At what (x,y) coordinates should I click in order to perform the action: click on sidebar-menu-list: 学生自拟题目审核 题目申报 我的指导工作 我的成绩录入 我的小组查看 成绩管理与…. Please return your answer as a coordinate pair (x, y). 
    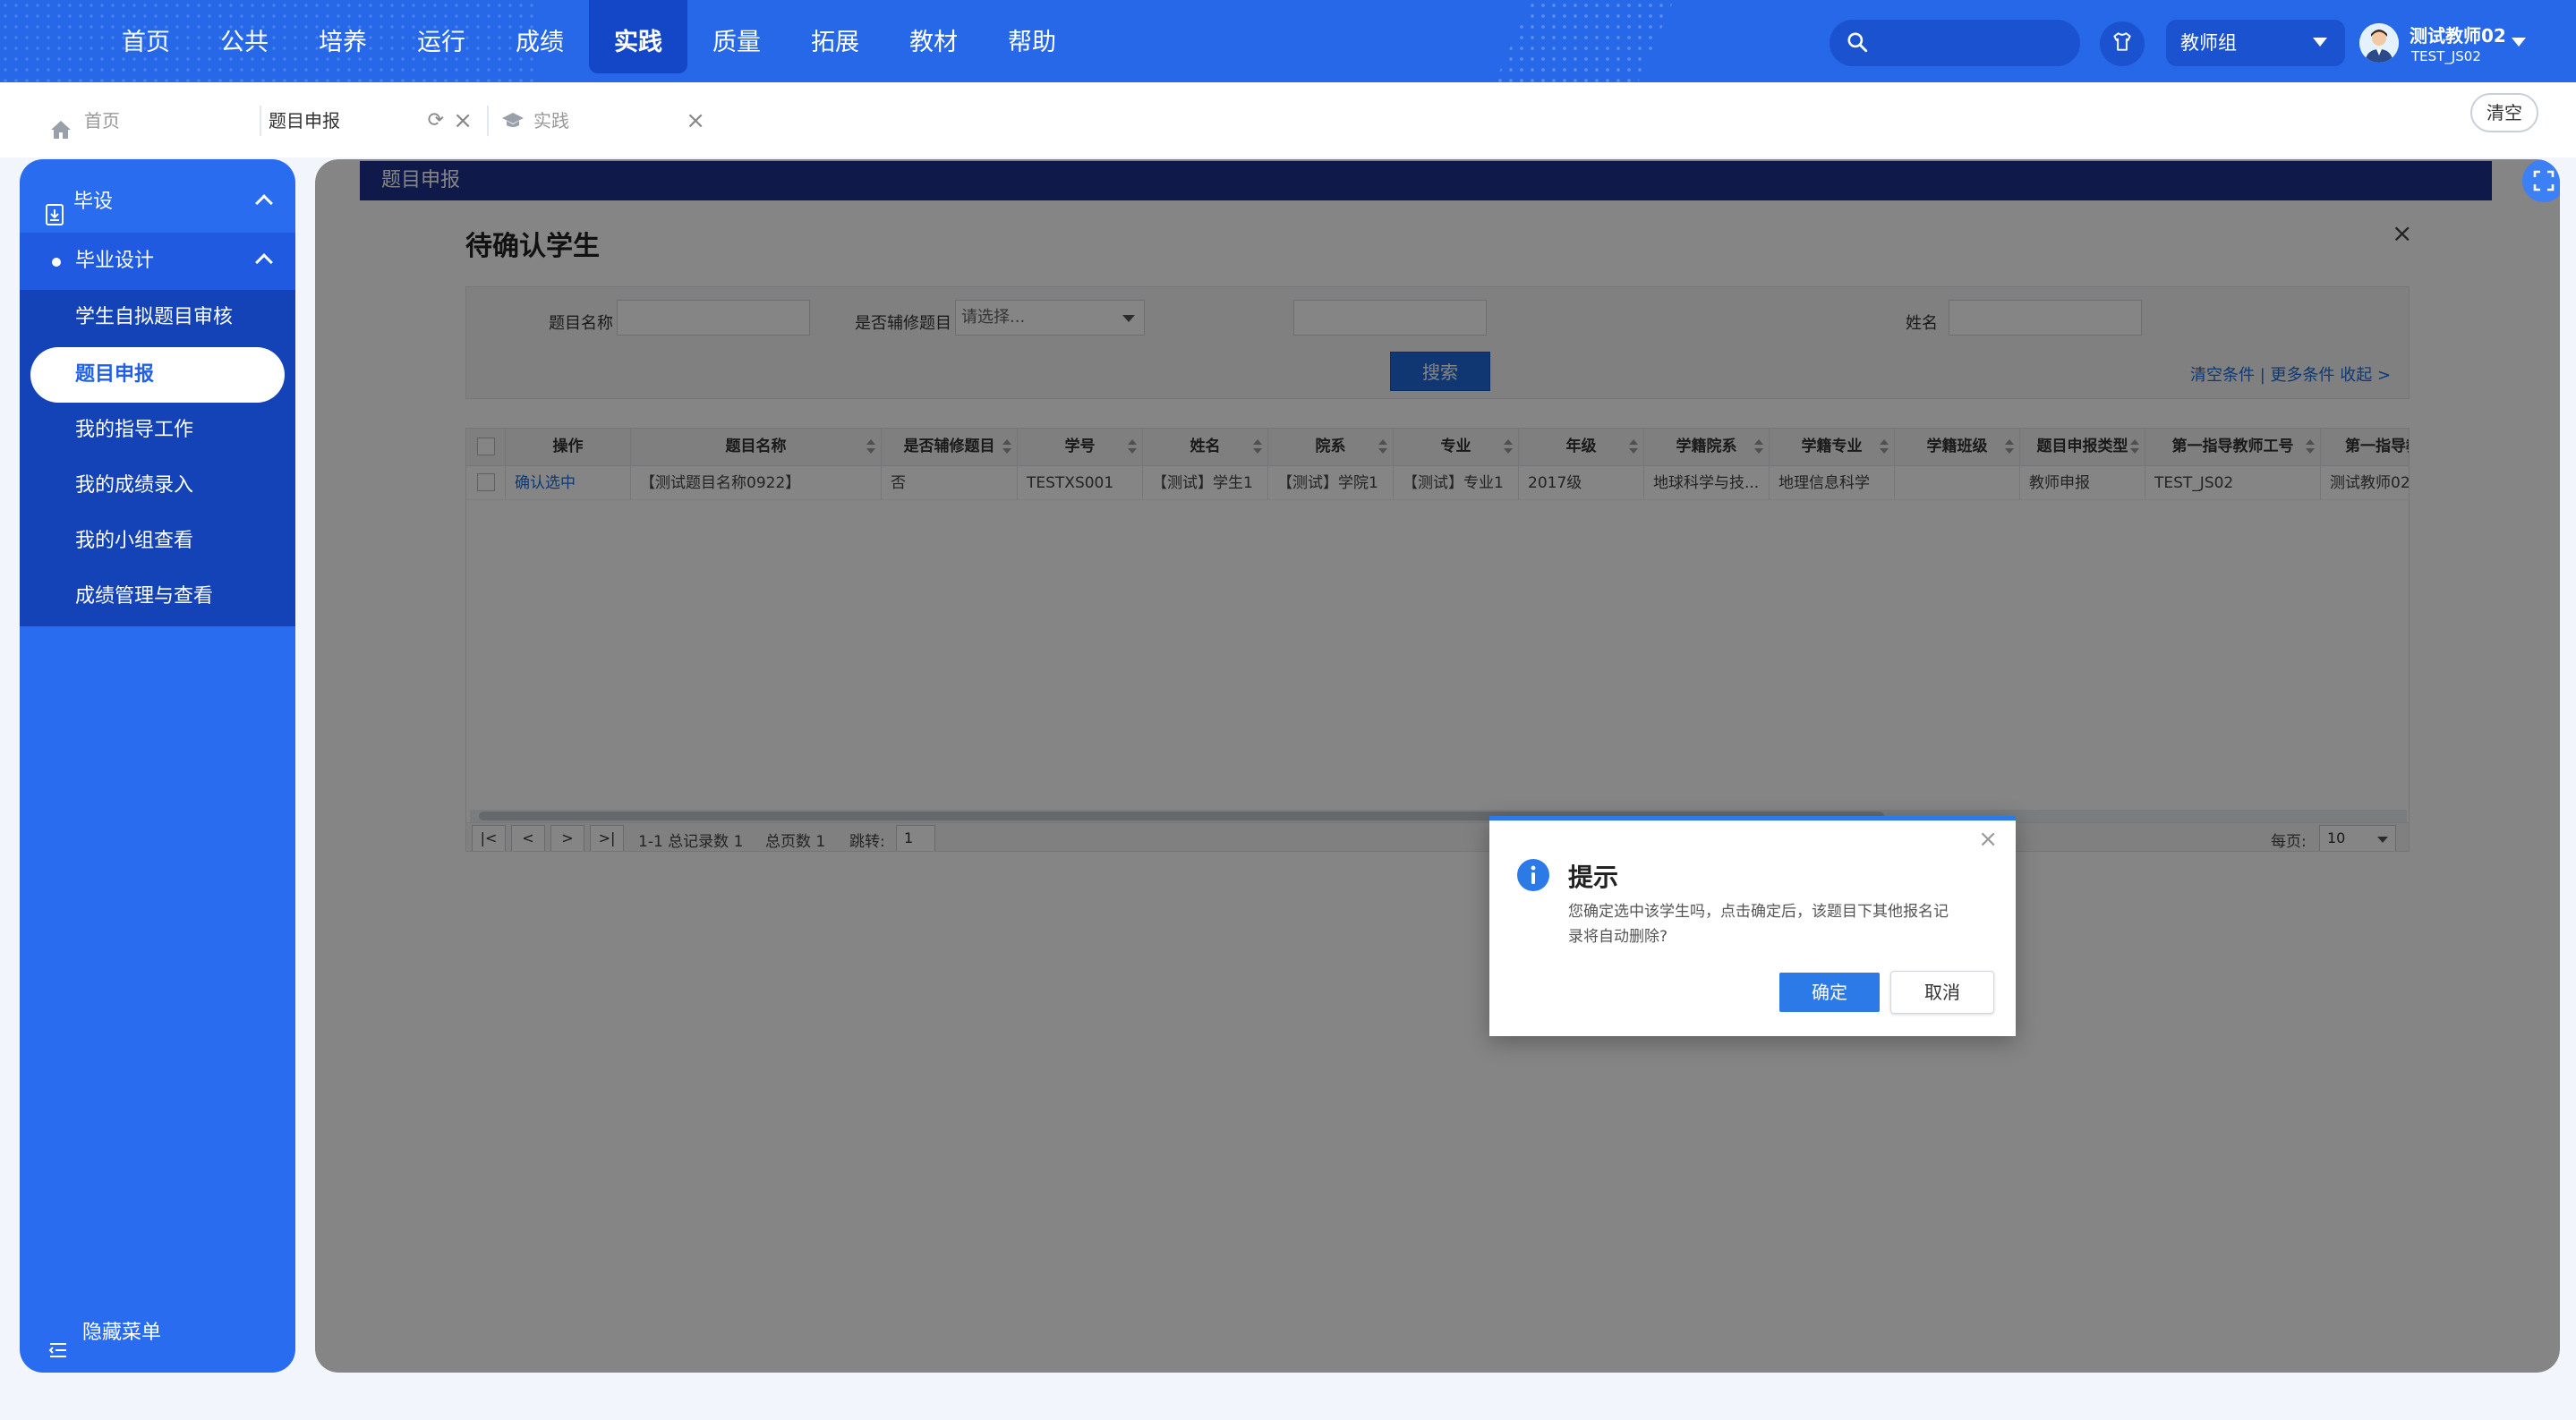
    Looking at the image, I should click on (157, 458).